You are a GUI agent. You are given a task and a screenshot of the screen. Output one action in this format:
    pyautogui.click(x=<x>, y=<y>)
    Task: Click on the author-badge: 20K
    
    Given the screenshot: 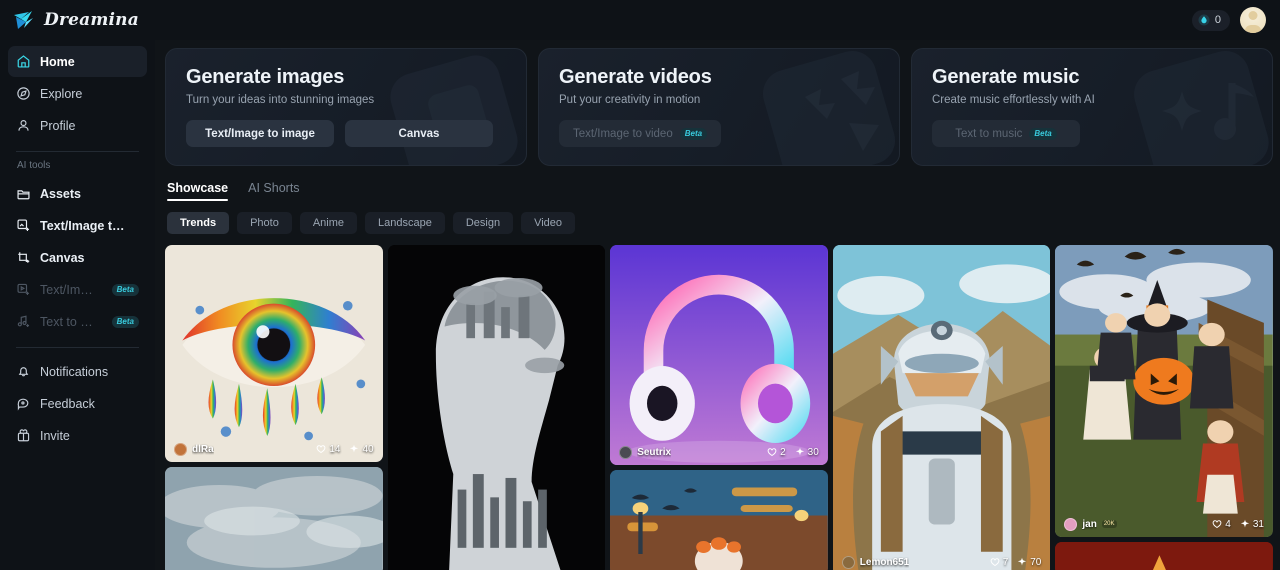 What is the action you would take?
    pyautogui.click(x=1109, y=524)
    